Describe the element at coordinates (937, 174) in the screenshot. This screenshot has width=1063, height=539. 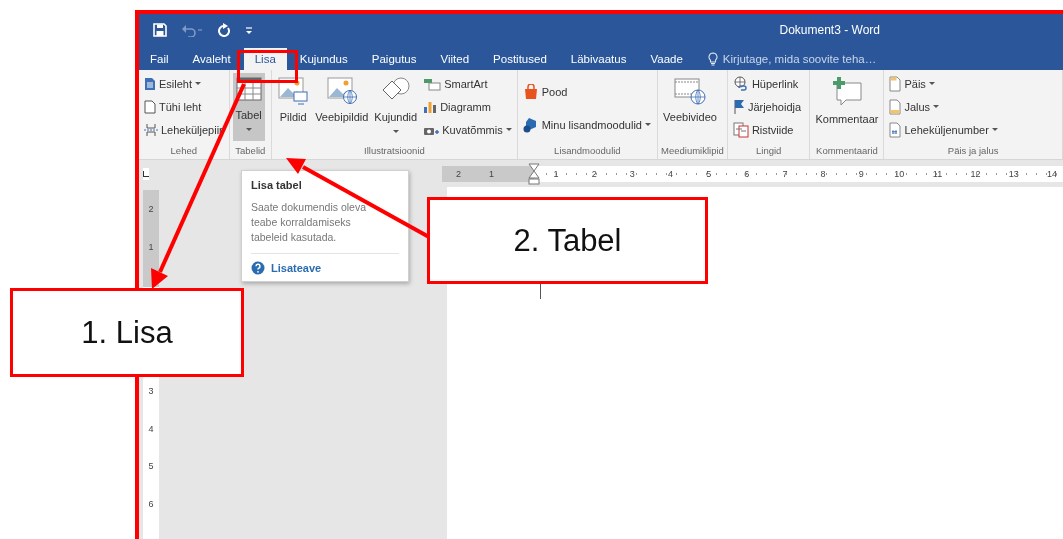
I see `ruler-number: 11` at that location.